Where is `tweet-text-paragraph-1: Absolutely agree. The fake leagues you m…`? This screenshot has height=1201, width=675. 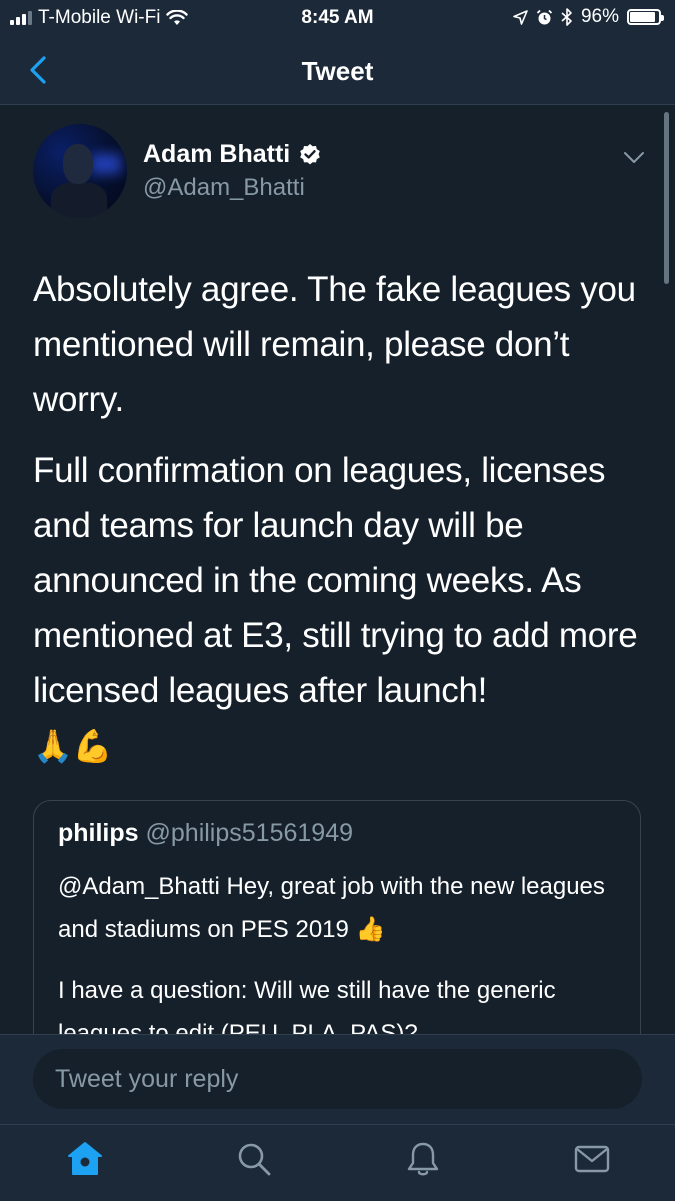 tweet-text-paragraph-1: Absolutely agree. The fake leagues you m… is located at coordinates (334, 344).